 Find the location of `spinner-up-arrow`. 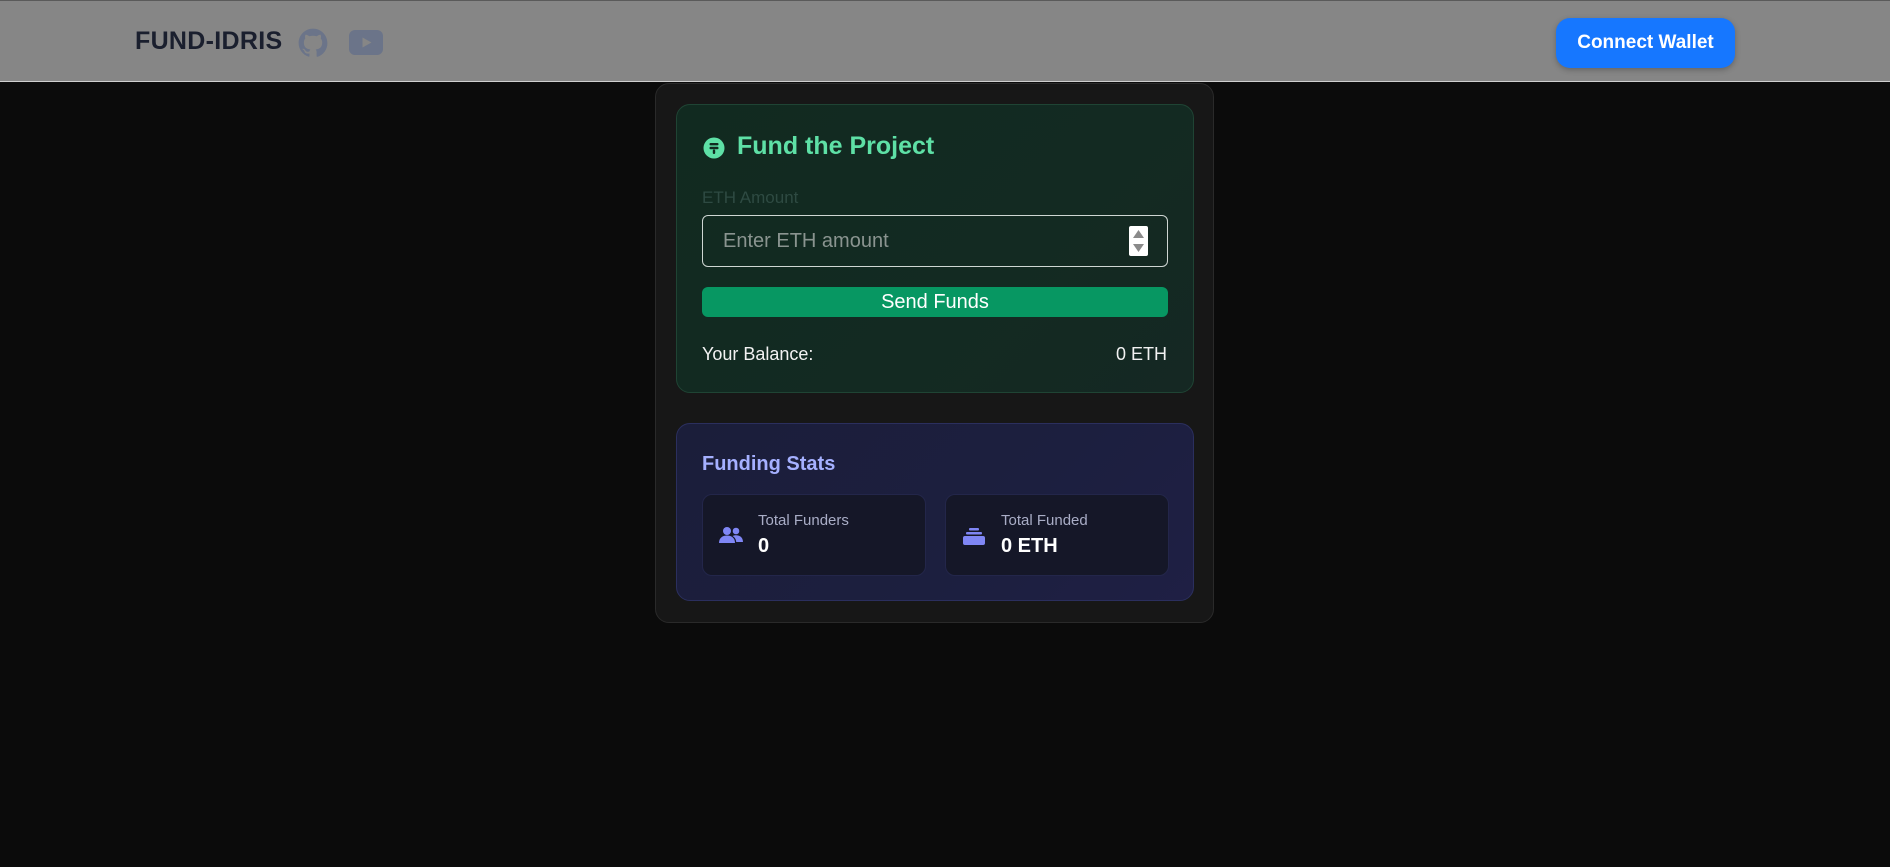

spinner-up-arrow is located at coordinates (1138, 233).